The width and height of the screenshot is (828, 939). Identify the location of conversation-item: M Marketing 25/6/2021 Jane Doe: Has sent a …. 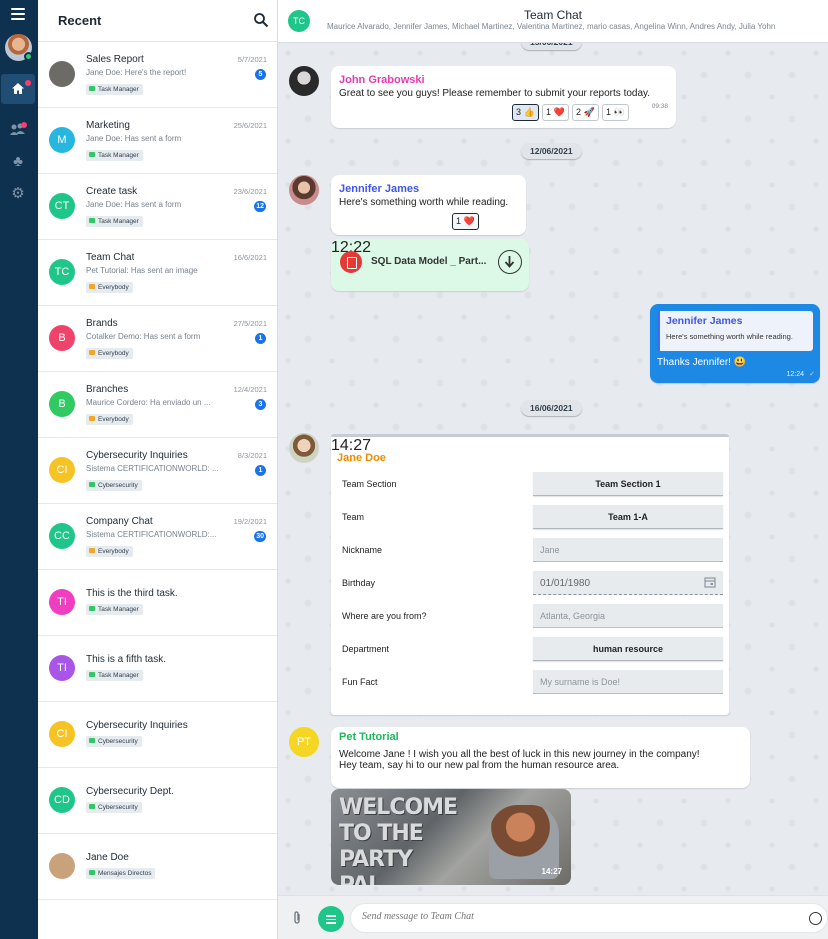
(157, 141).